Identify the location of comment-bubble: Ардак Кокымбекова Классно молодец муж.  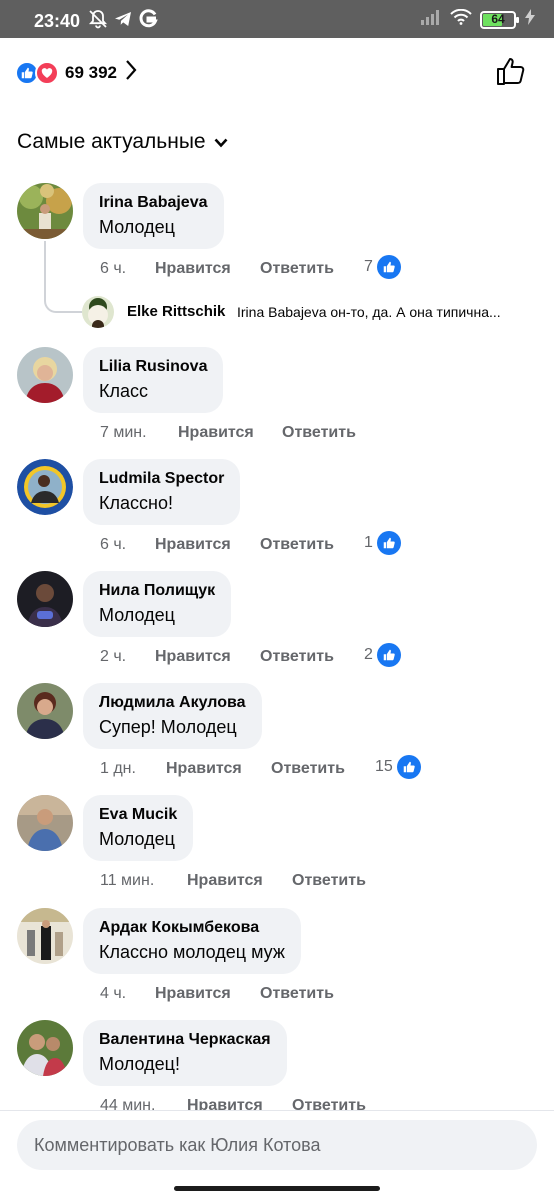
(192, 941).